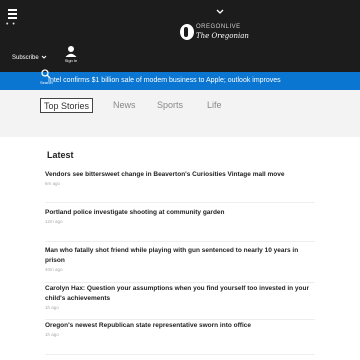 The height and width of the screenshot is (360, 360). I want to click on story-time: 12m ago, so click(54, 221).